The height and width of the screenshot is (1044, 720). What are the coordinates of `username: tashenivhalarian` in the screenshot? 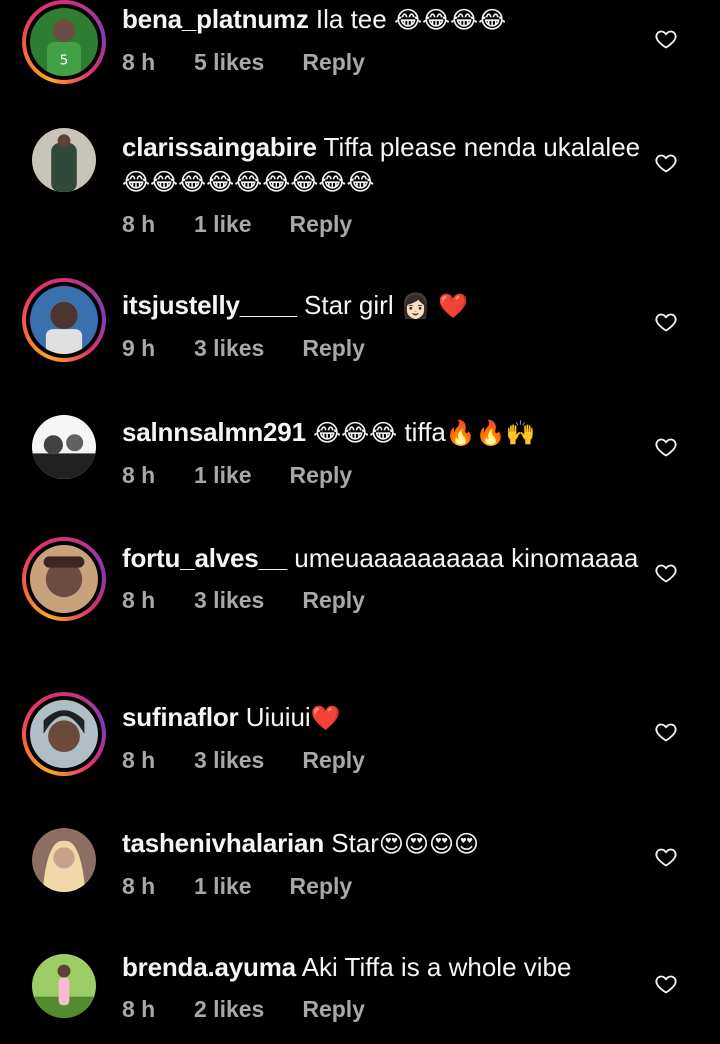 It's located at (223, 843).